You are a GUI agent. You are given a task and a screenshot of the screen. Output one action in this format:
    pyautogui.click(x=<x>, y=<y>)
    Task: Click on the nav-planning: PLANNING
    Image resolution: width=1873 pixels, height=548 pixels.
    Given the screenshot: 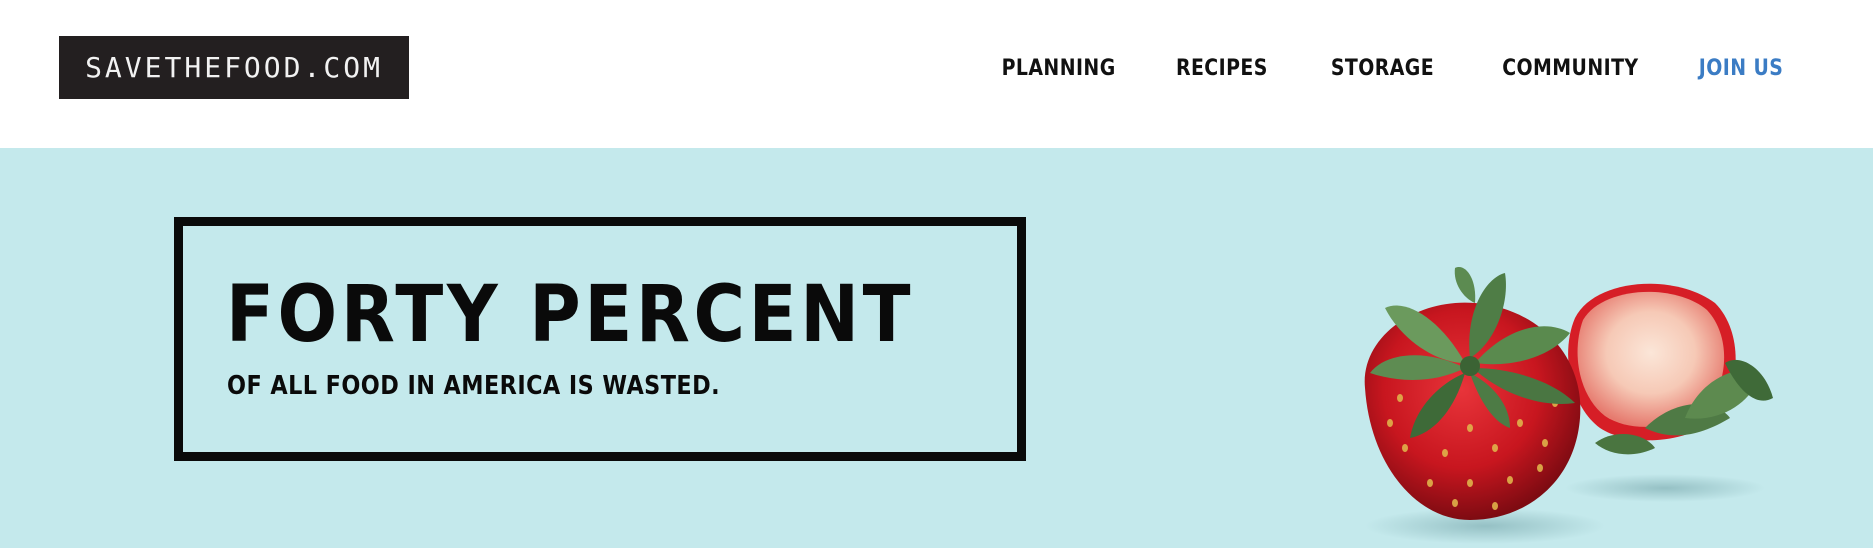 What is the action you would take?
    pyautogui.click(x=1058, y=68)
    